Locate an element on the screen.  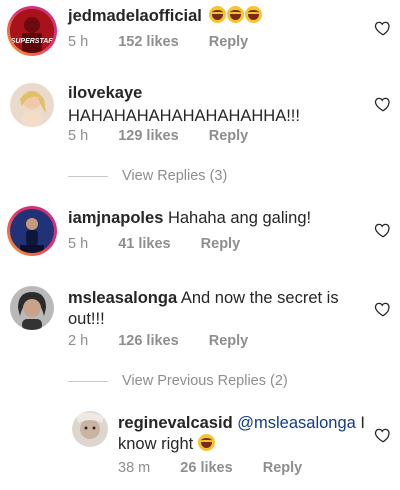
avatar-image: SUPERSTAR is located at coordinates (32, 31).